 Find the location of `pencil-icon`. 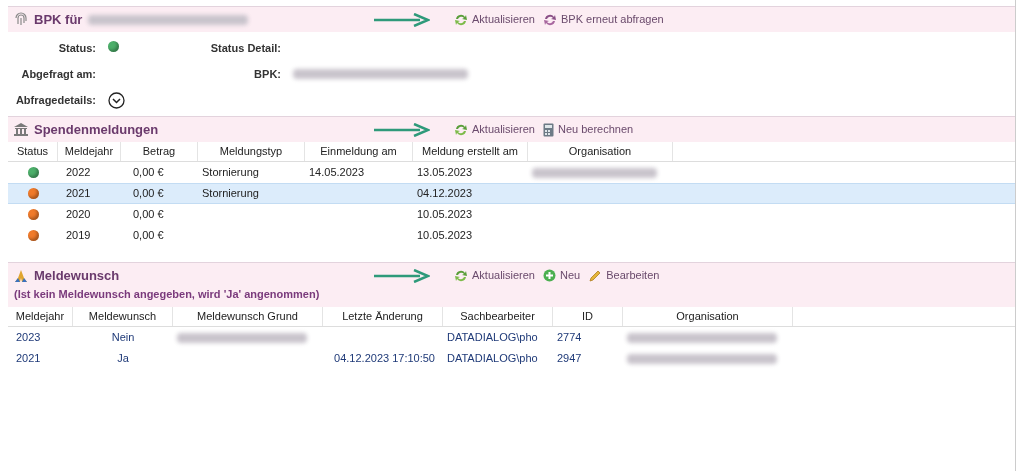

pencil-icon is located at coordinates (595, 275).